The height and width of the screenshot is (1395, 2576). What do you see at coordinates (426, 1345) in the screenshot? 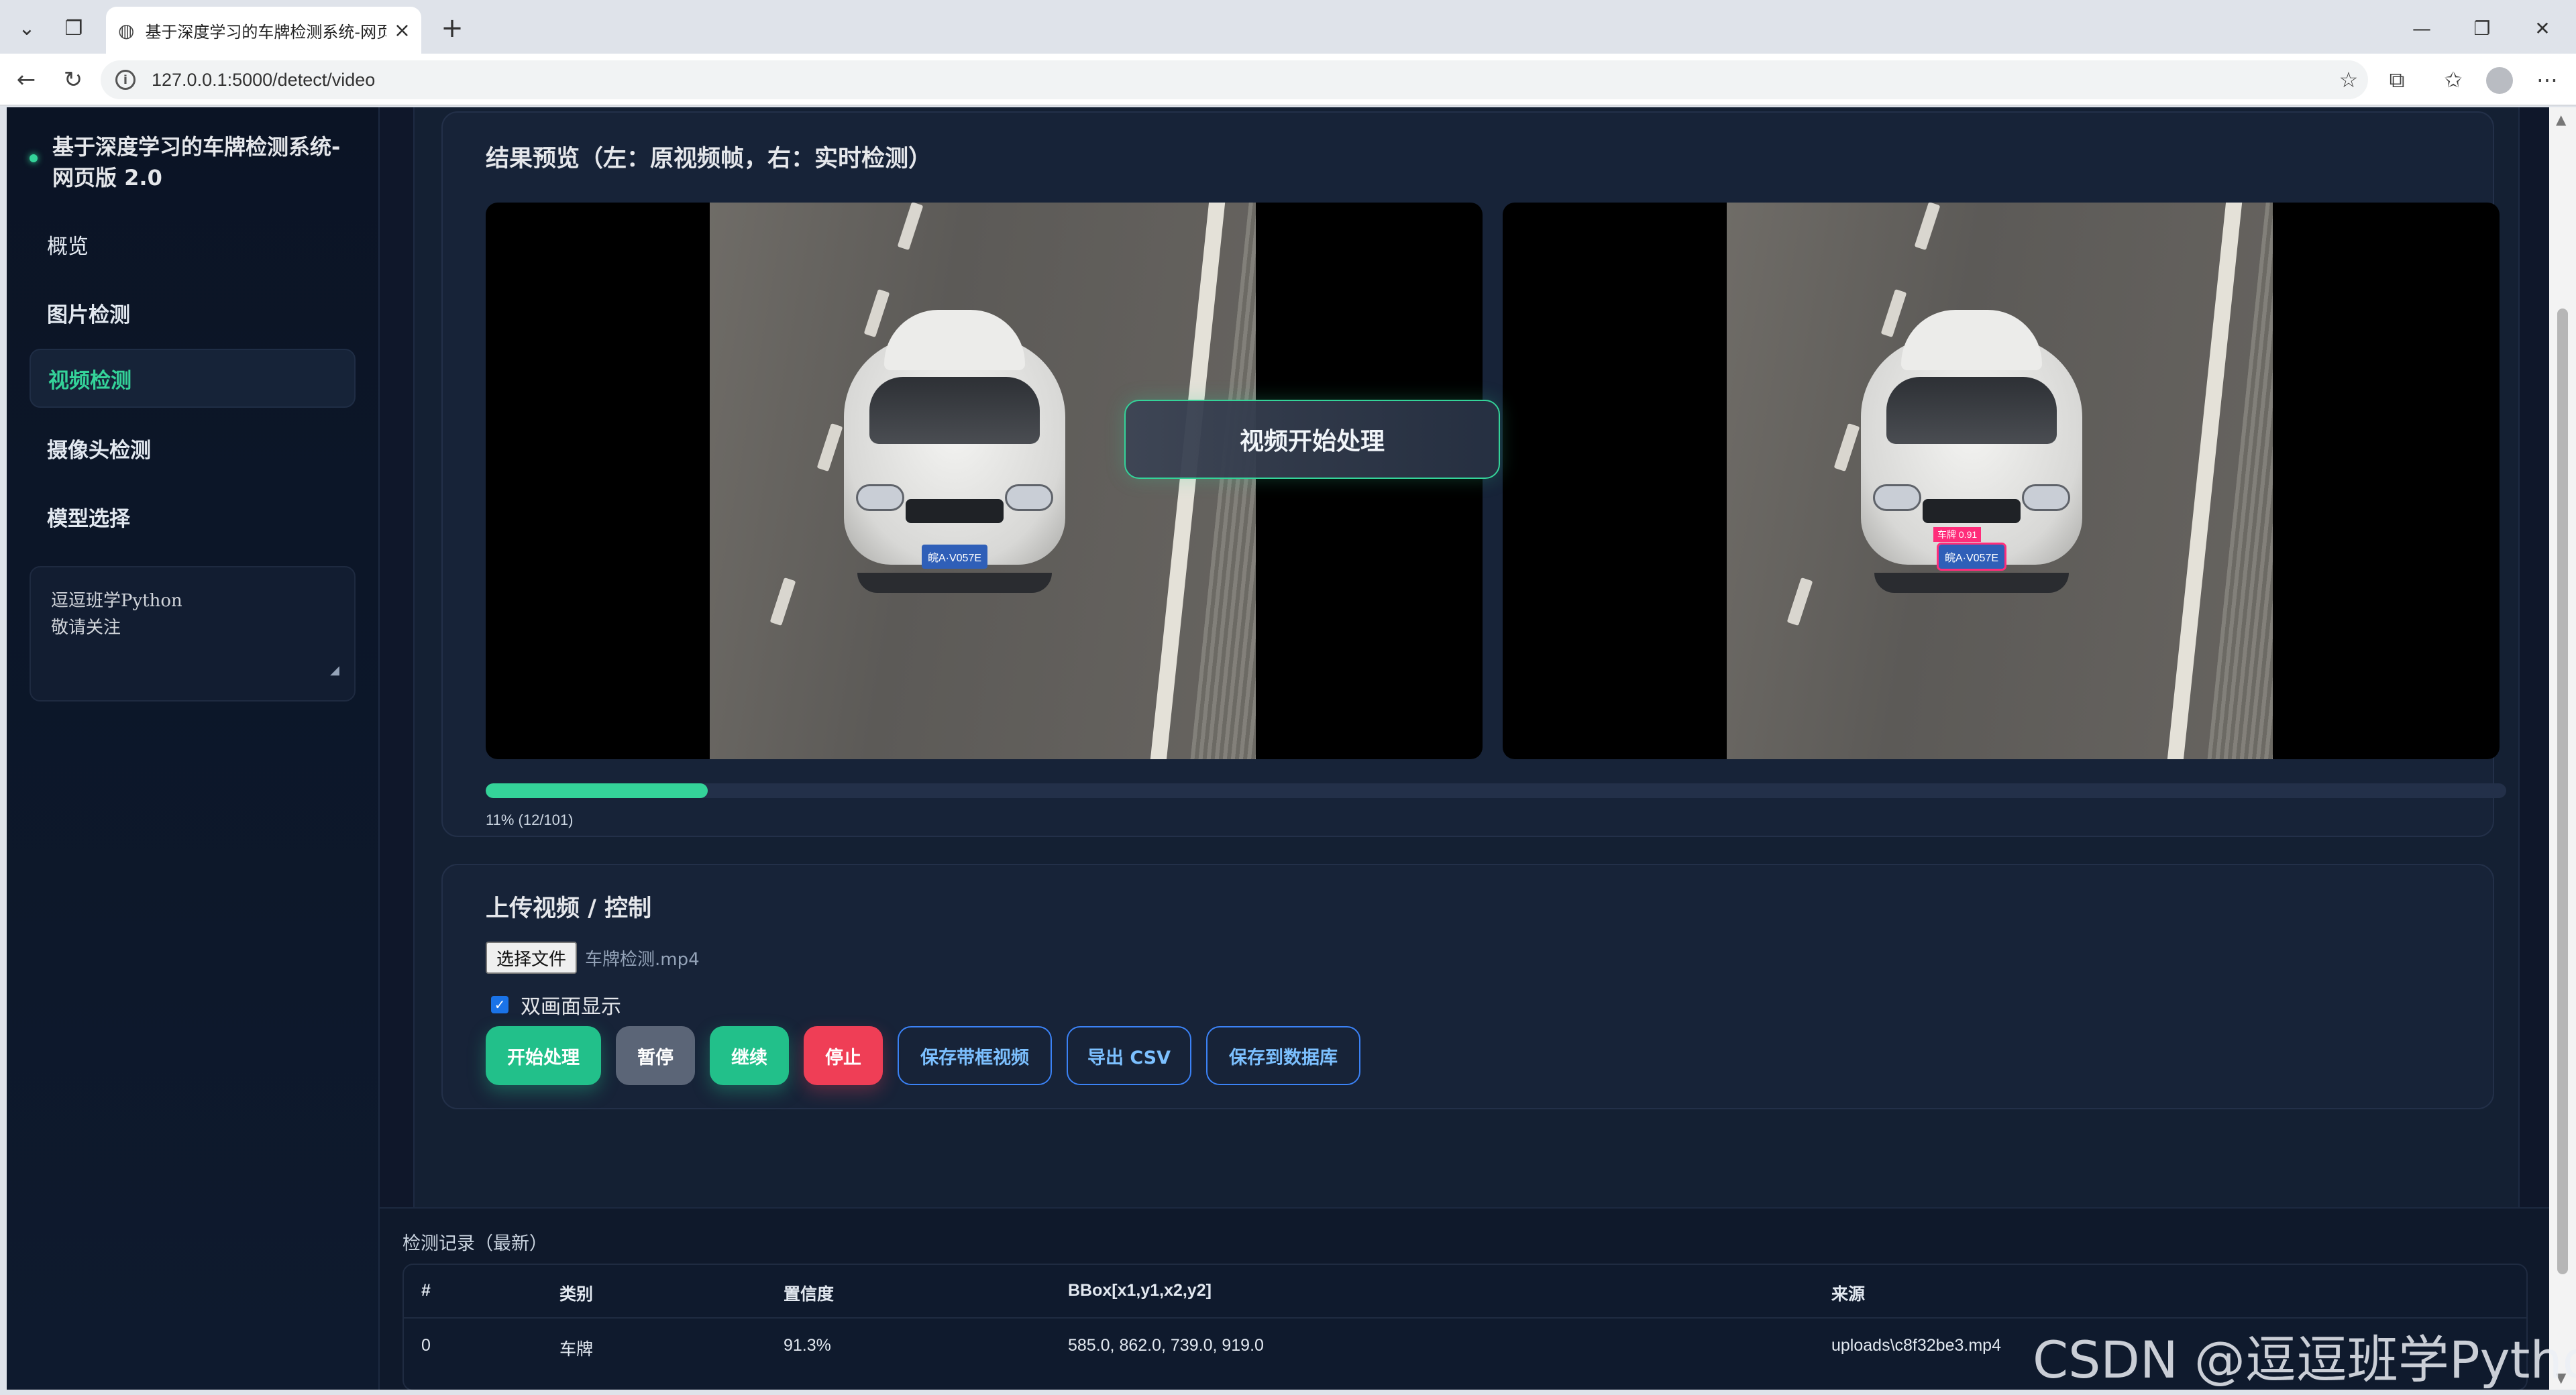
I see `cell-index: 0` at bounding box center [426, 1345].